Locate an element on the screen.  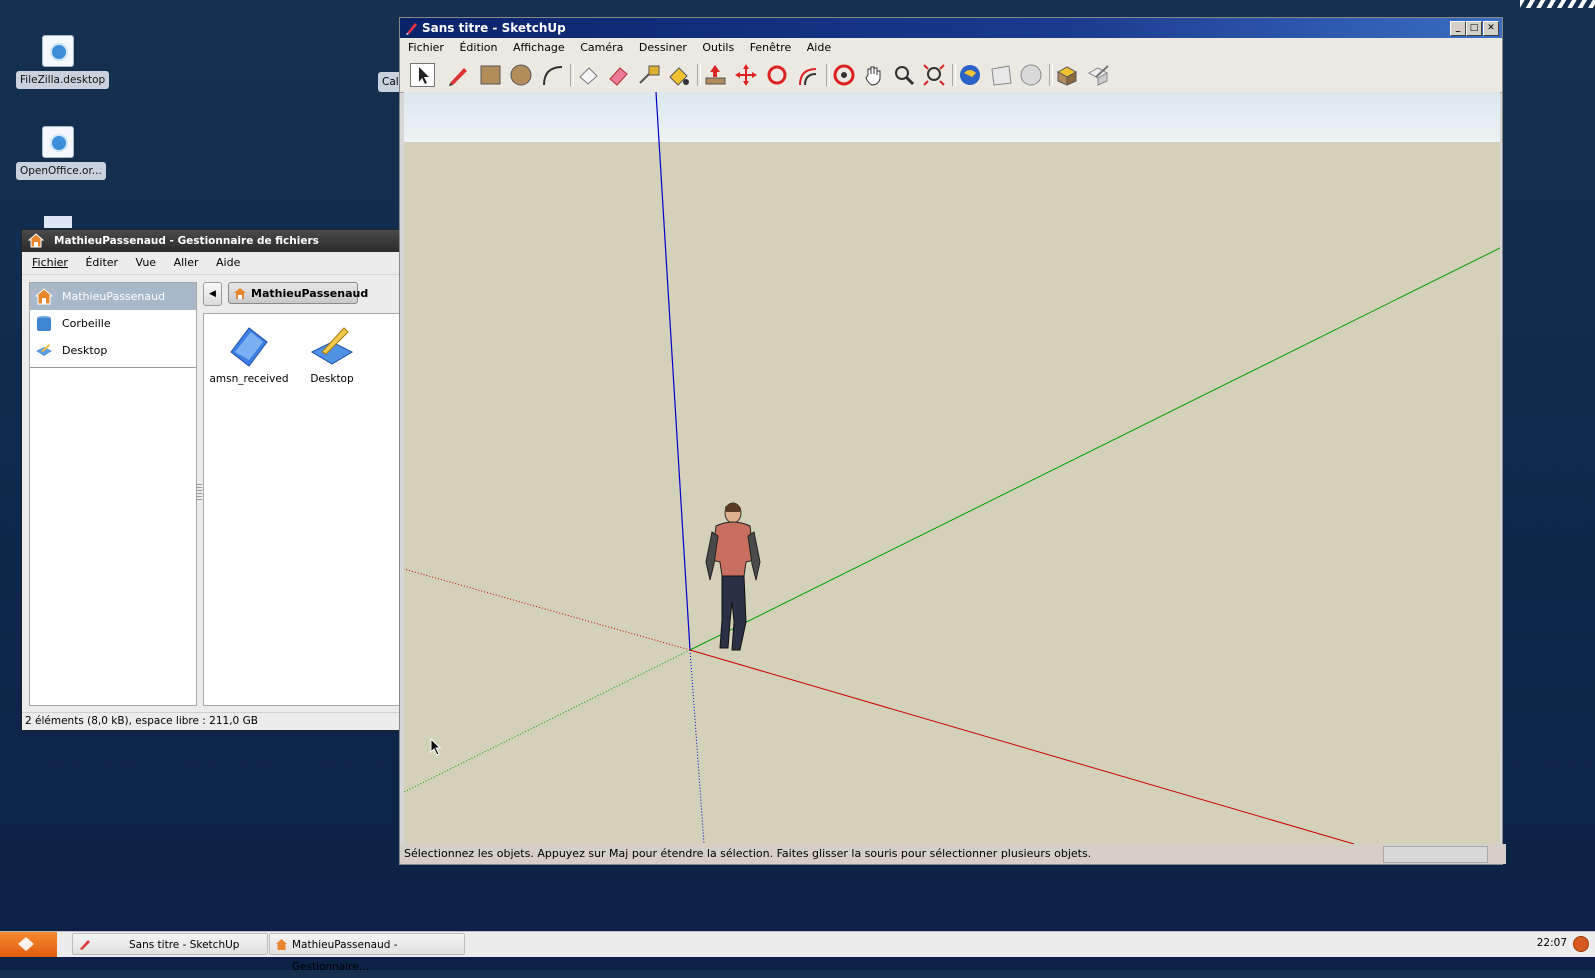
move-icon is located at coordinates (746, 75).